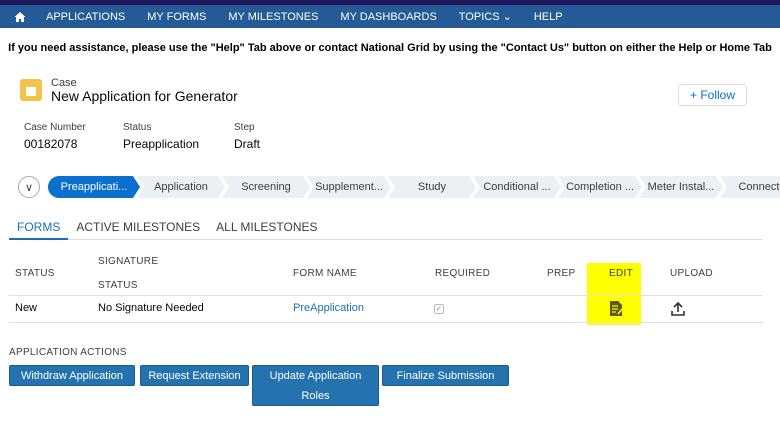  Describe the element at coordinates (151, 308) in the screenshot. I see `row-signature-status: No Signature Needed` at that location.